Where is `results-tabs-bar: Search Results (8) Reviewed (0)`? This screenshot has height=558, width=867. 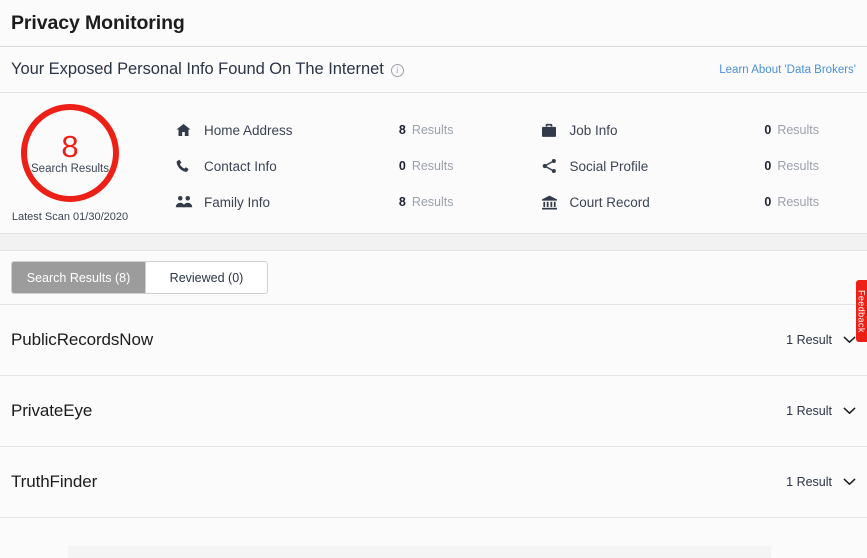
results-tabs-bar: Search Results (8) Reviewed (0) is located at coordinates (433, 278).